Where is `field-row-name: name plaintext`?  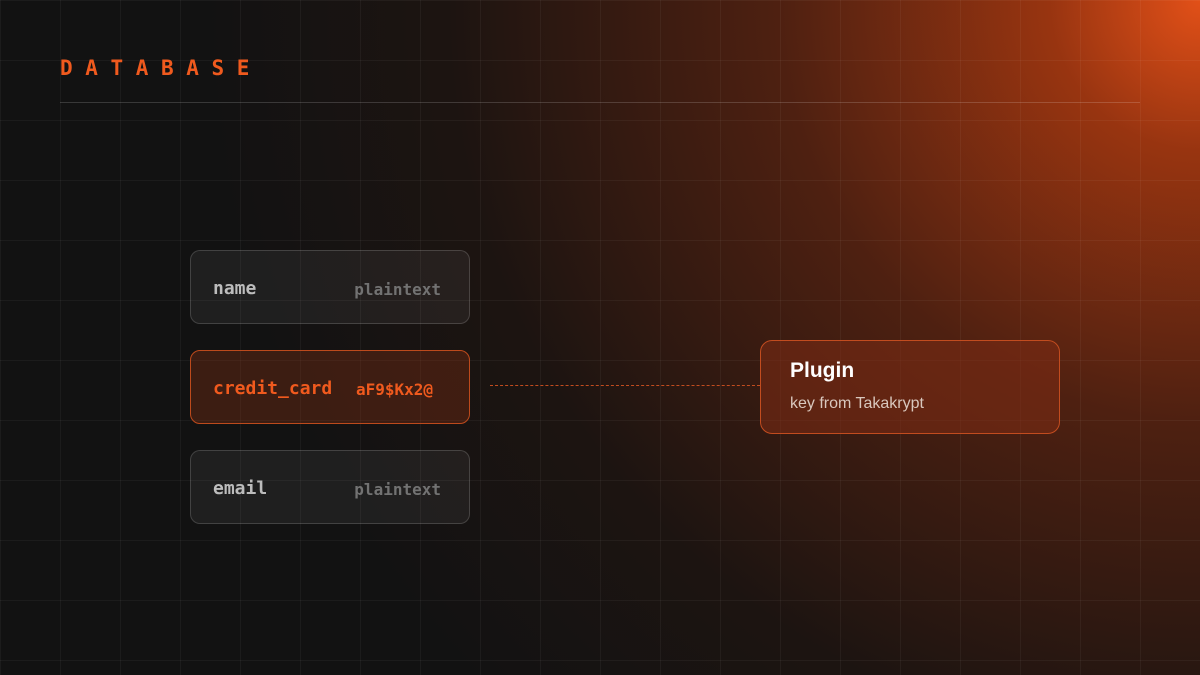 field-row-name: name plaintext is located at coordinates (330, 287).